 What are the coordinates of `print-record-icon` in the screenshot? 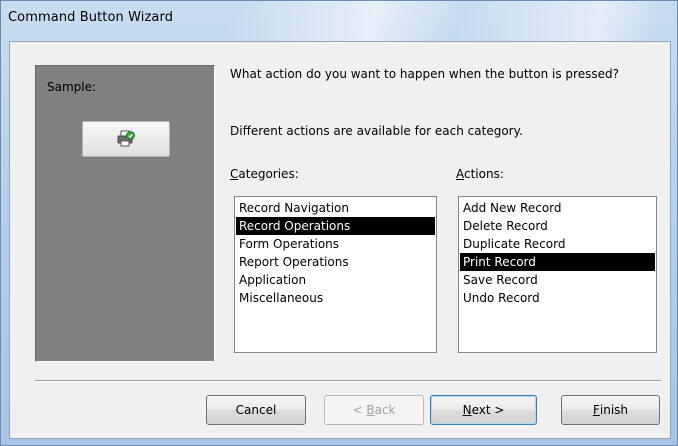 It's located at (126, 138).